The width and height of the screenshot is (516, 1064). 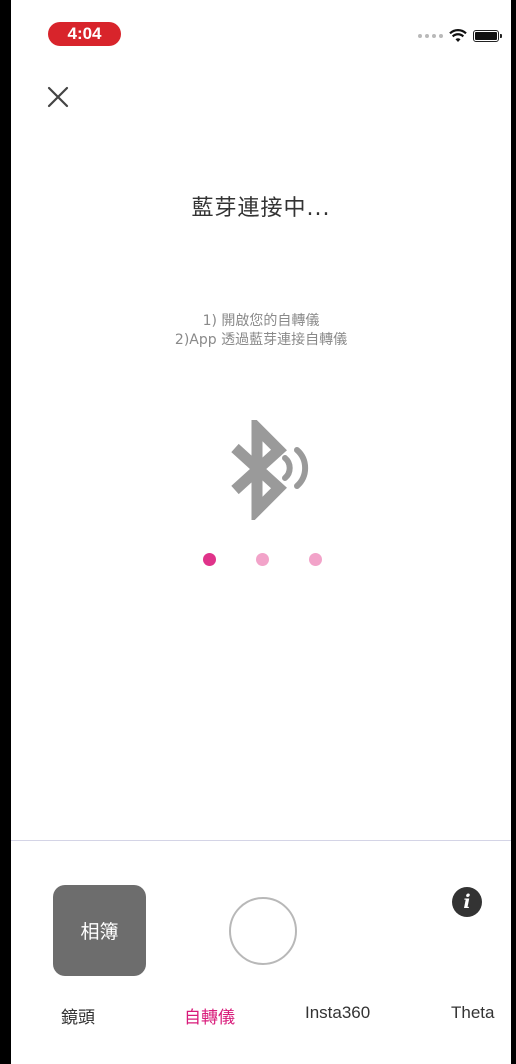 I want to click on tab-rotator: 自轉儀, so click(x=209, y=1015).